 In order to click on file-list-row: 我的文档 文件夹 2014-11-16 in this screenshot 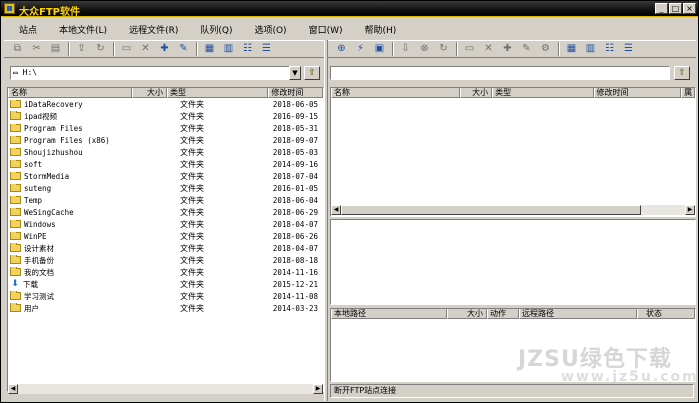, I will do `click(165, 272)`.